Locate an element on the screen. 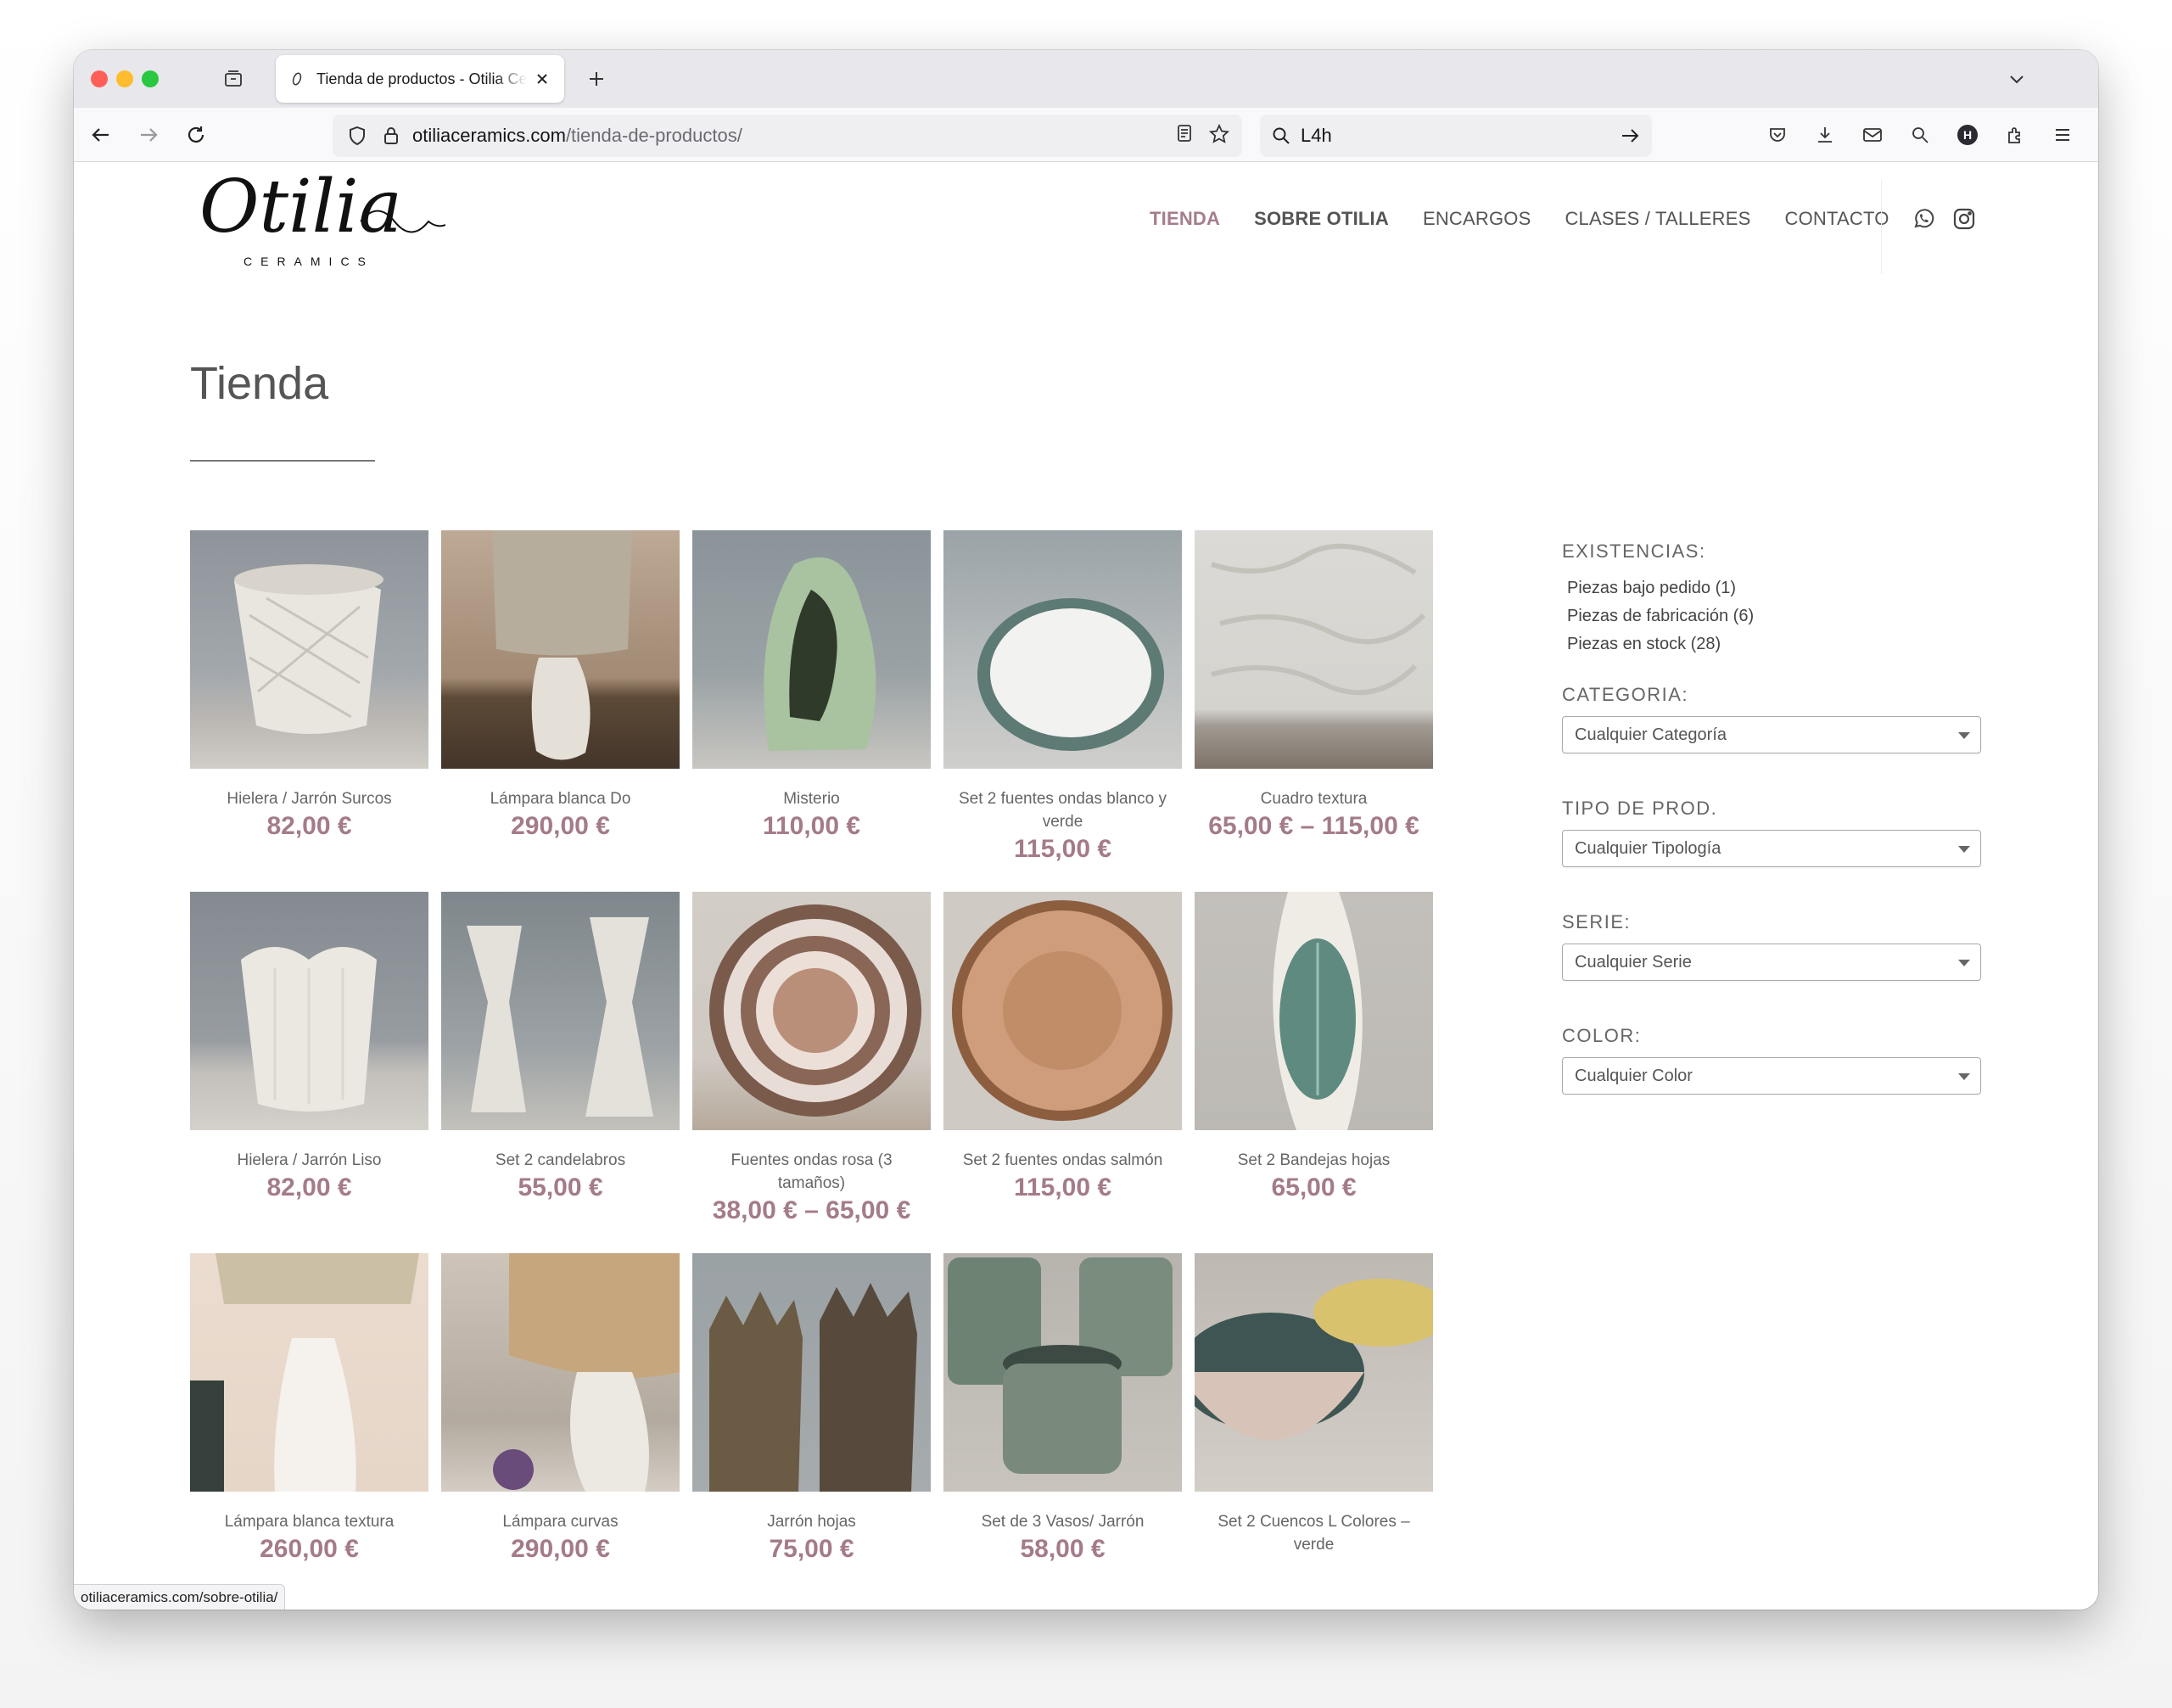 This screenshot has width=2172, height=1708. product-card: Hielera / Jarrón Surcos 82,00 € is located at coordinates (309, 711).